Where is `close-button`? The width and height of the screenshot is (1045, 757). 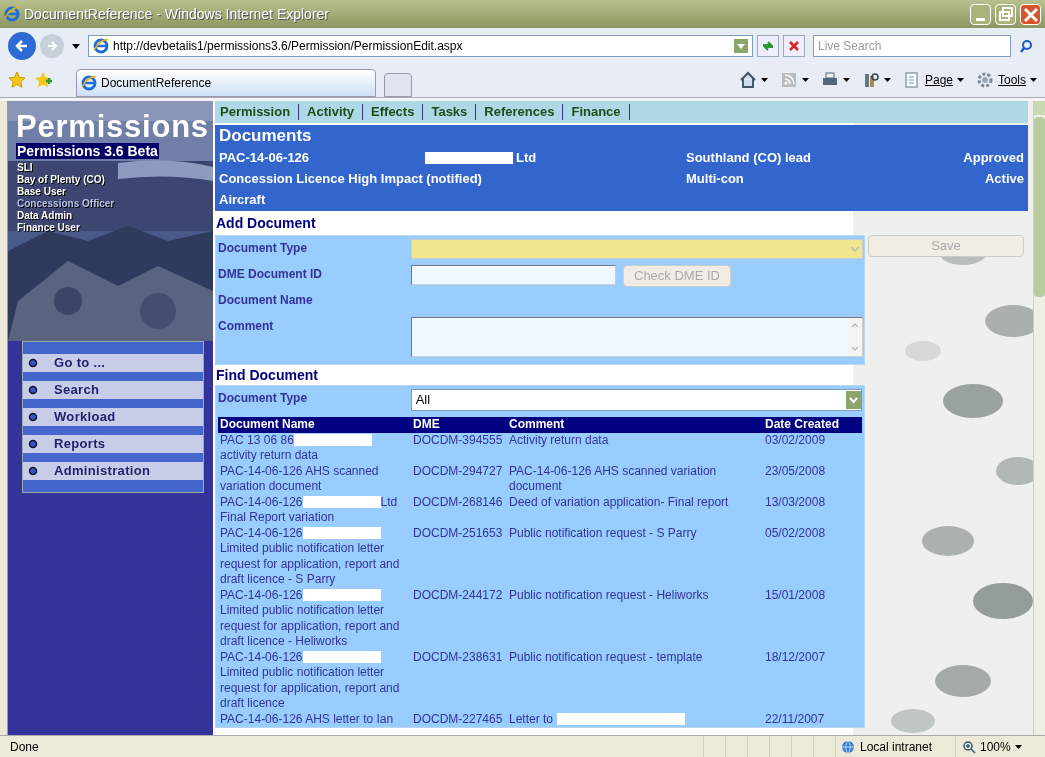
close-button is located at coordinates (1030, 14).